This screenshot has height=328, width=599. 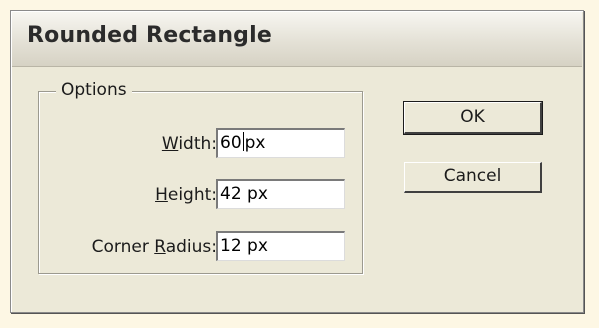 I want to click on height-label-text: eight:, so click(x=192, y=195).